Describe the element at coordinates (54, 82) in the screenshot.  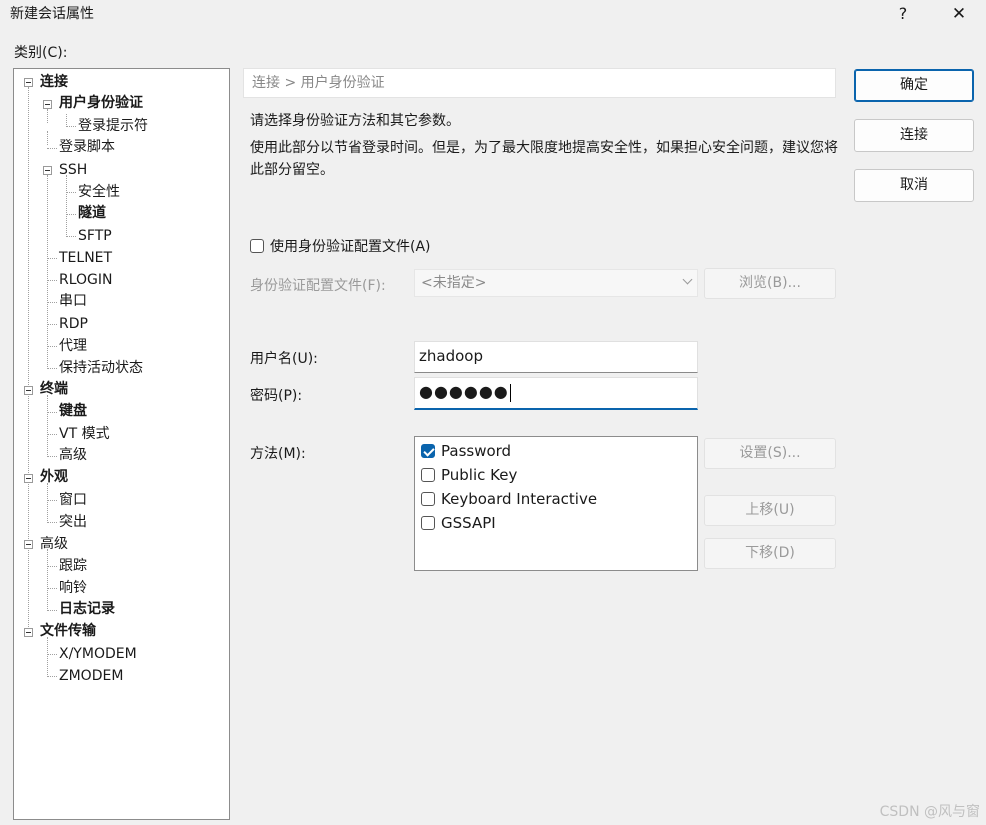
I see `tree-item-connection: 连接` at that location.